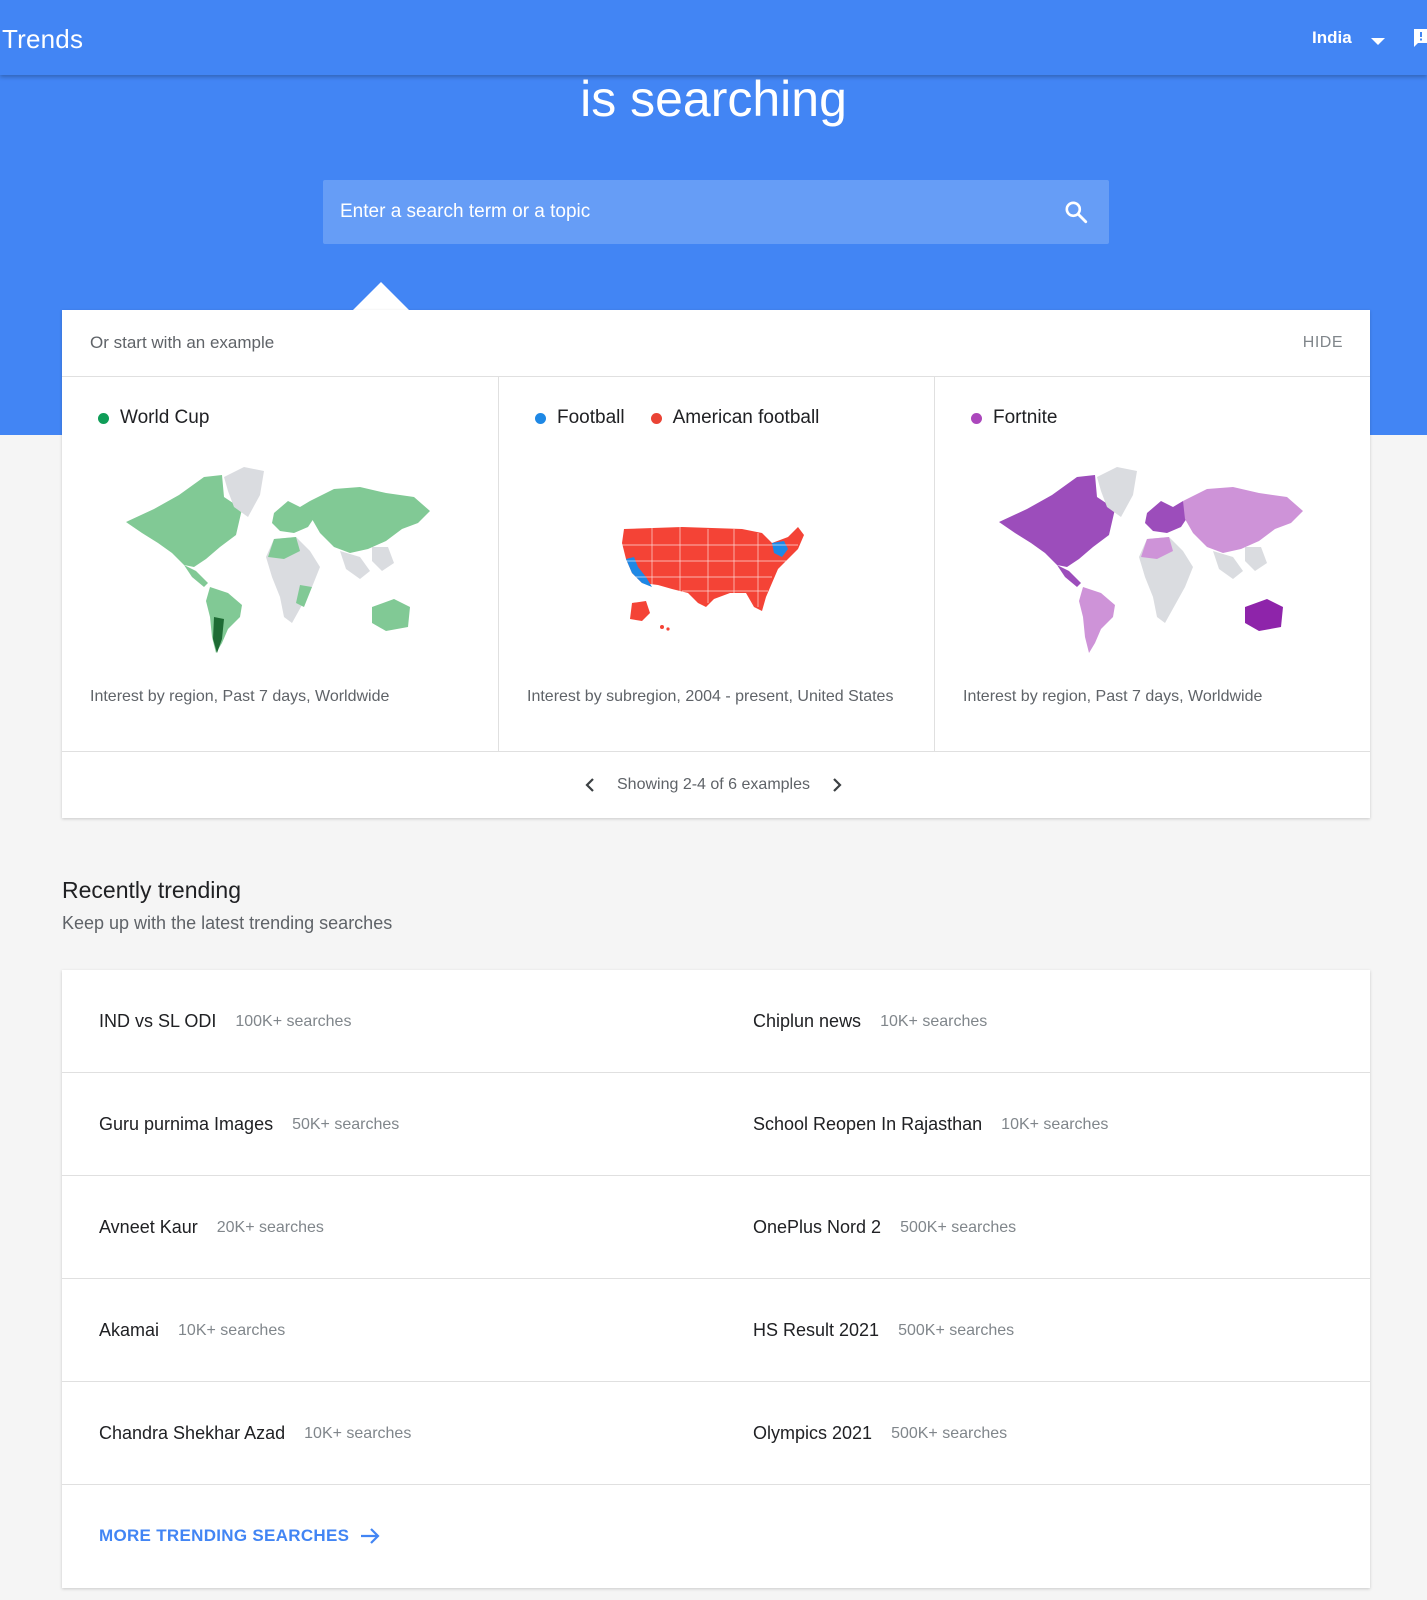  Describe the element at coordinates (346, 1124) in the screenshot. I see `trending-item-count: 50K+ searches` at that location.